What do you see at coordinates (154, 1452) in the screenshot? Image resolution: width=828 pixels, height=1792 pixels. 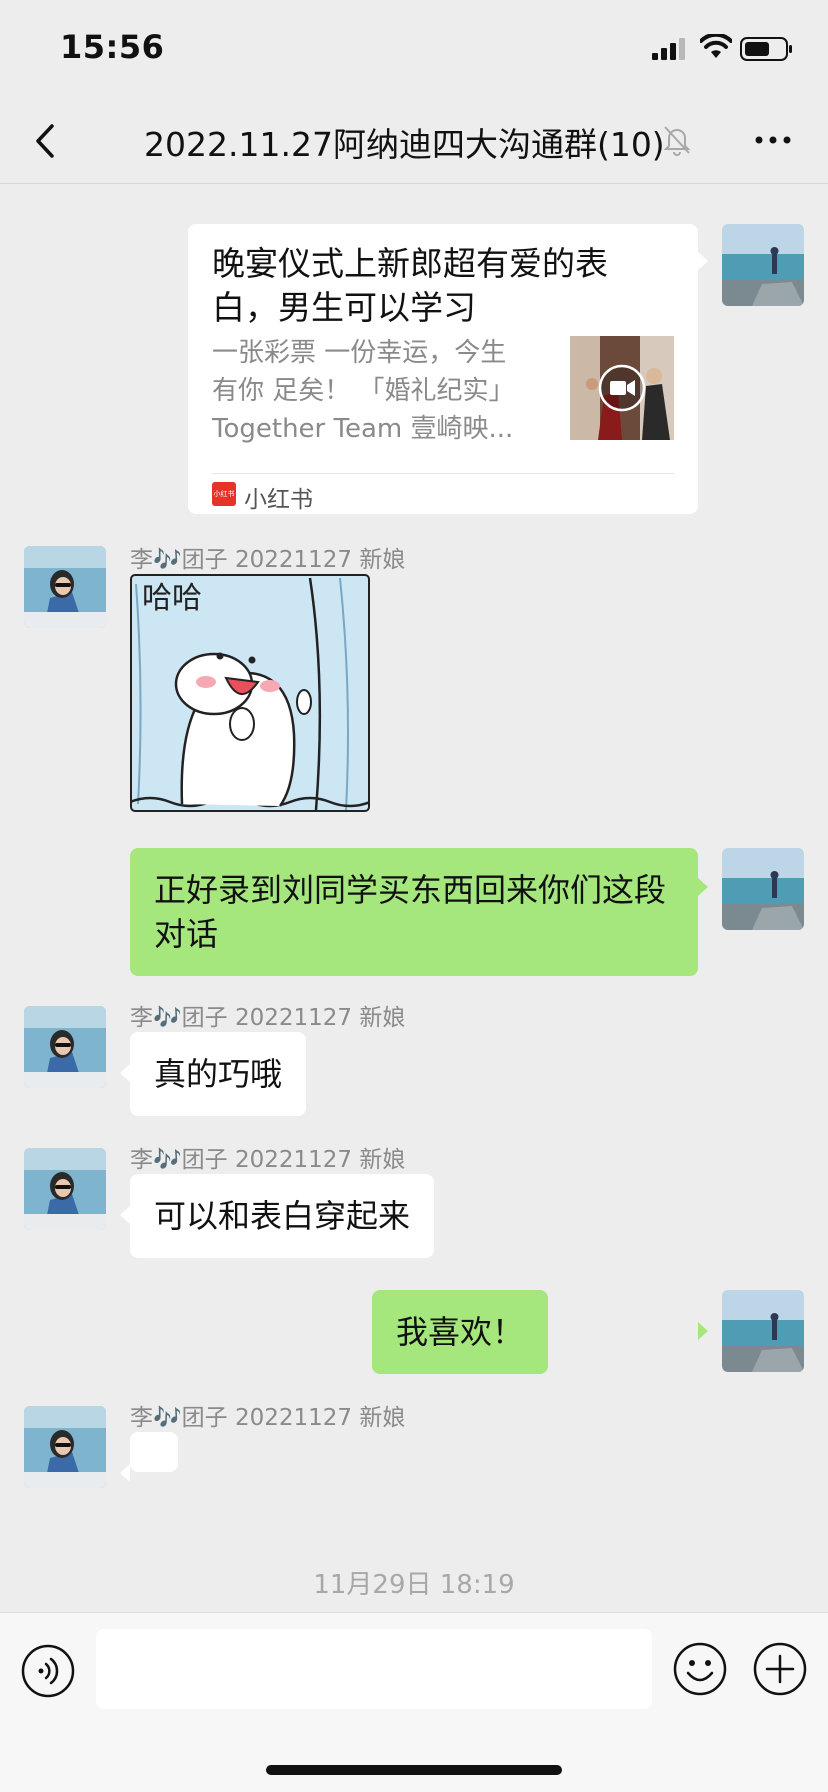 I see `incoming-message-bubble` at bounding box center [154, 1452].